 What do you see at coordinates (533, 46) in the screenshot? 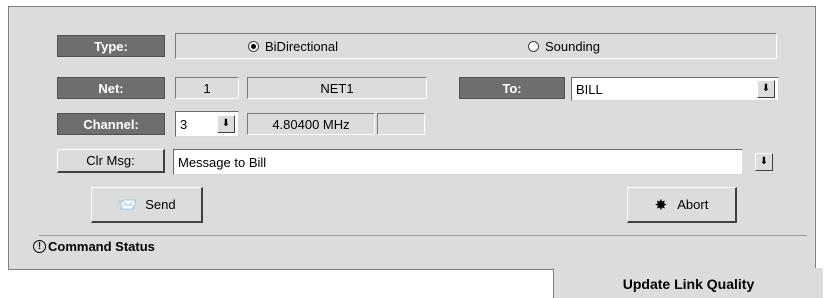
I see `radio-sounding-circle` at bounding box center [533, 46].